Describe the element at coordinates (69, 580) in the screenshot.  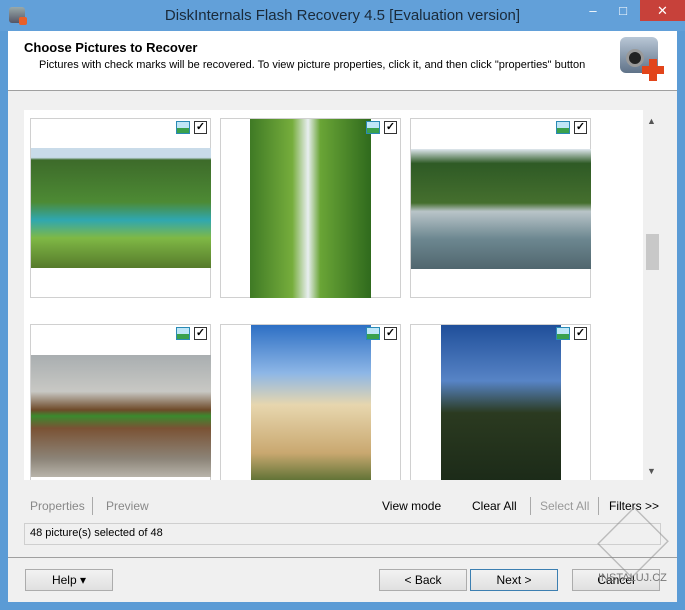
I see `help-button: Help ▾` at that location.